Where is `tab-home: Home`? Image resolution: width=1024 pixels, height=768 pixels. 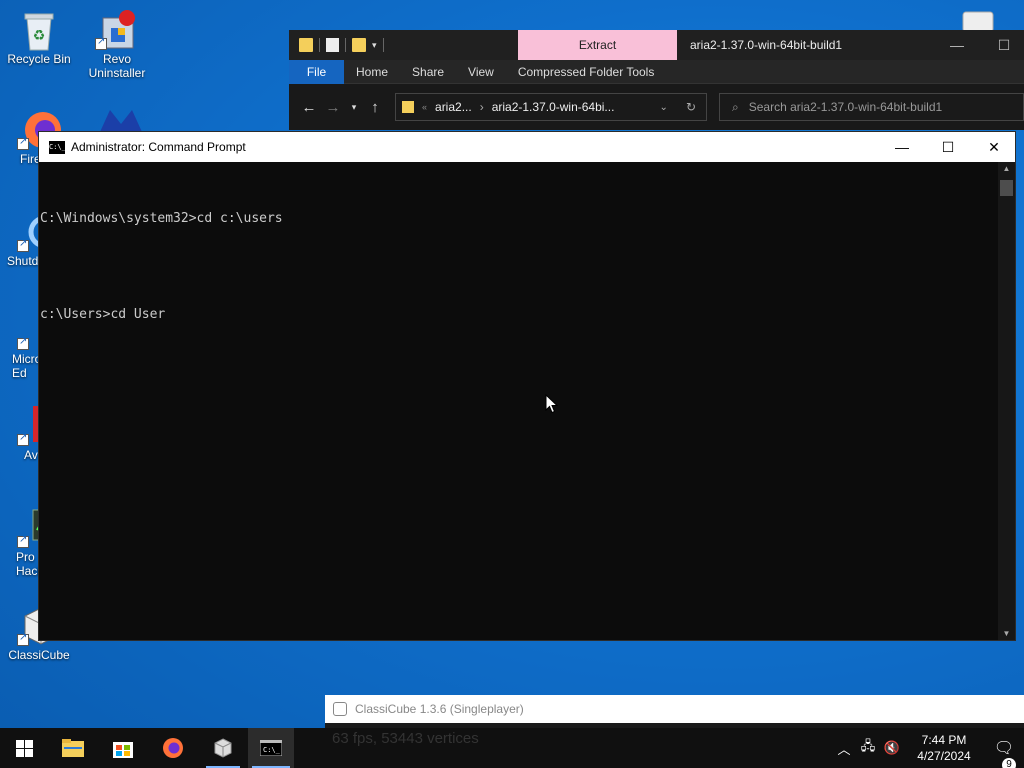 tab-home: Home is located at coordinates (372, 72).